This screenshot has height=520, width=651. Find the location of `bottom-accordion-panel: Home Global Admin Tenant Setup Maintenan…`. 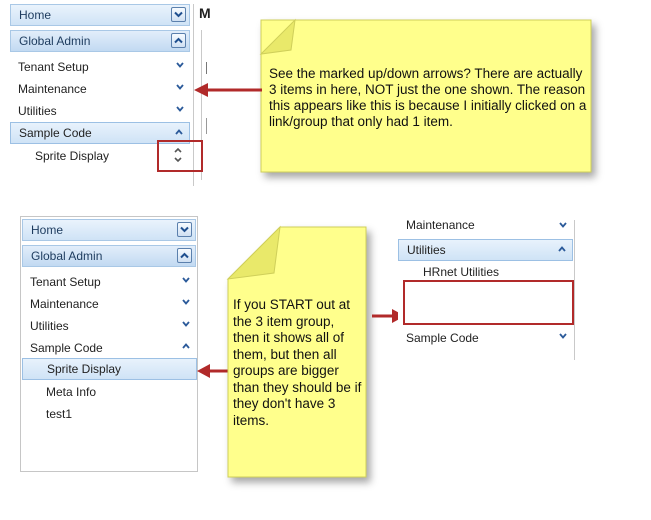

bottom-accordion-panel: Home Global Admin Tenant Setup Maintenan… is located at coordinates (109, 344).